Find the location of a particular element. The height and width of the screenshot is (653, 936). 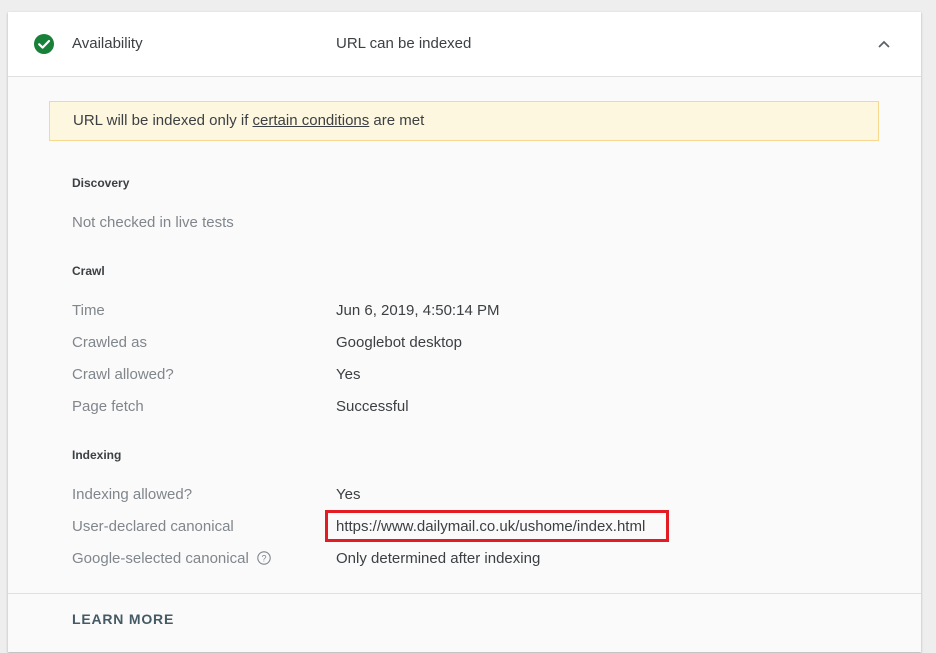

availability-status: URL can be indexed is located at coordinates (404, 43).